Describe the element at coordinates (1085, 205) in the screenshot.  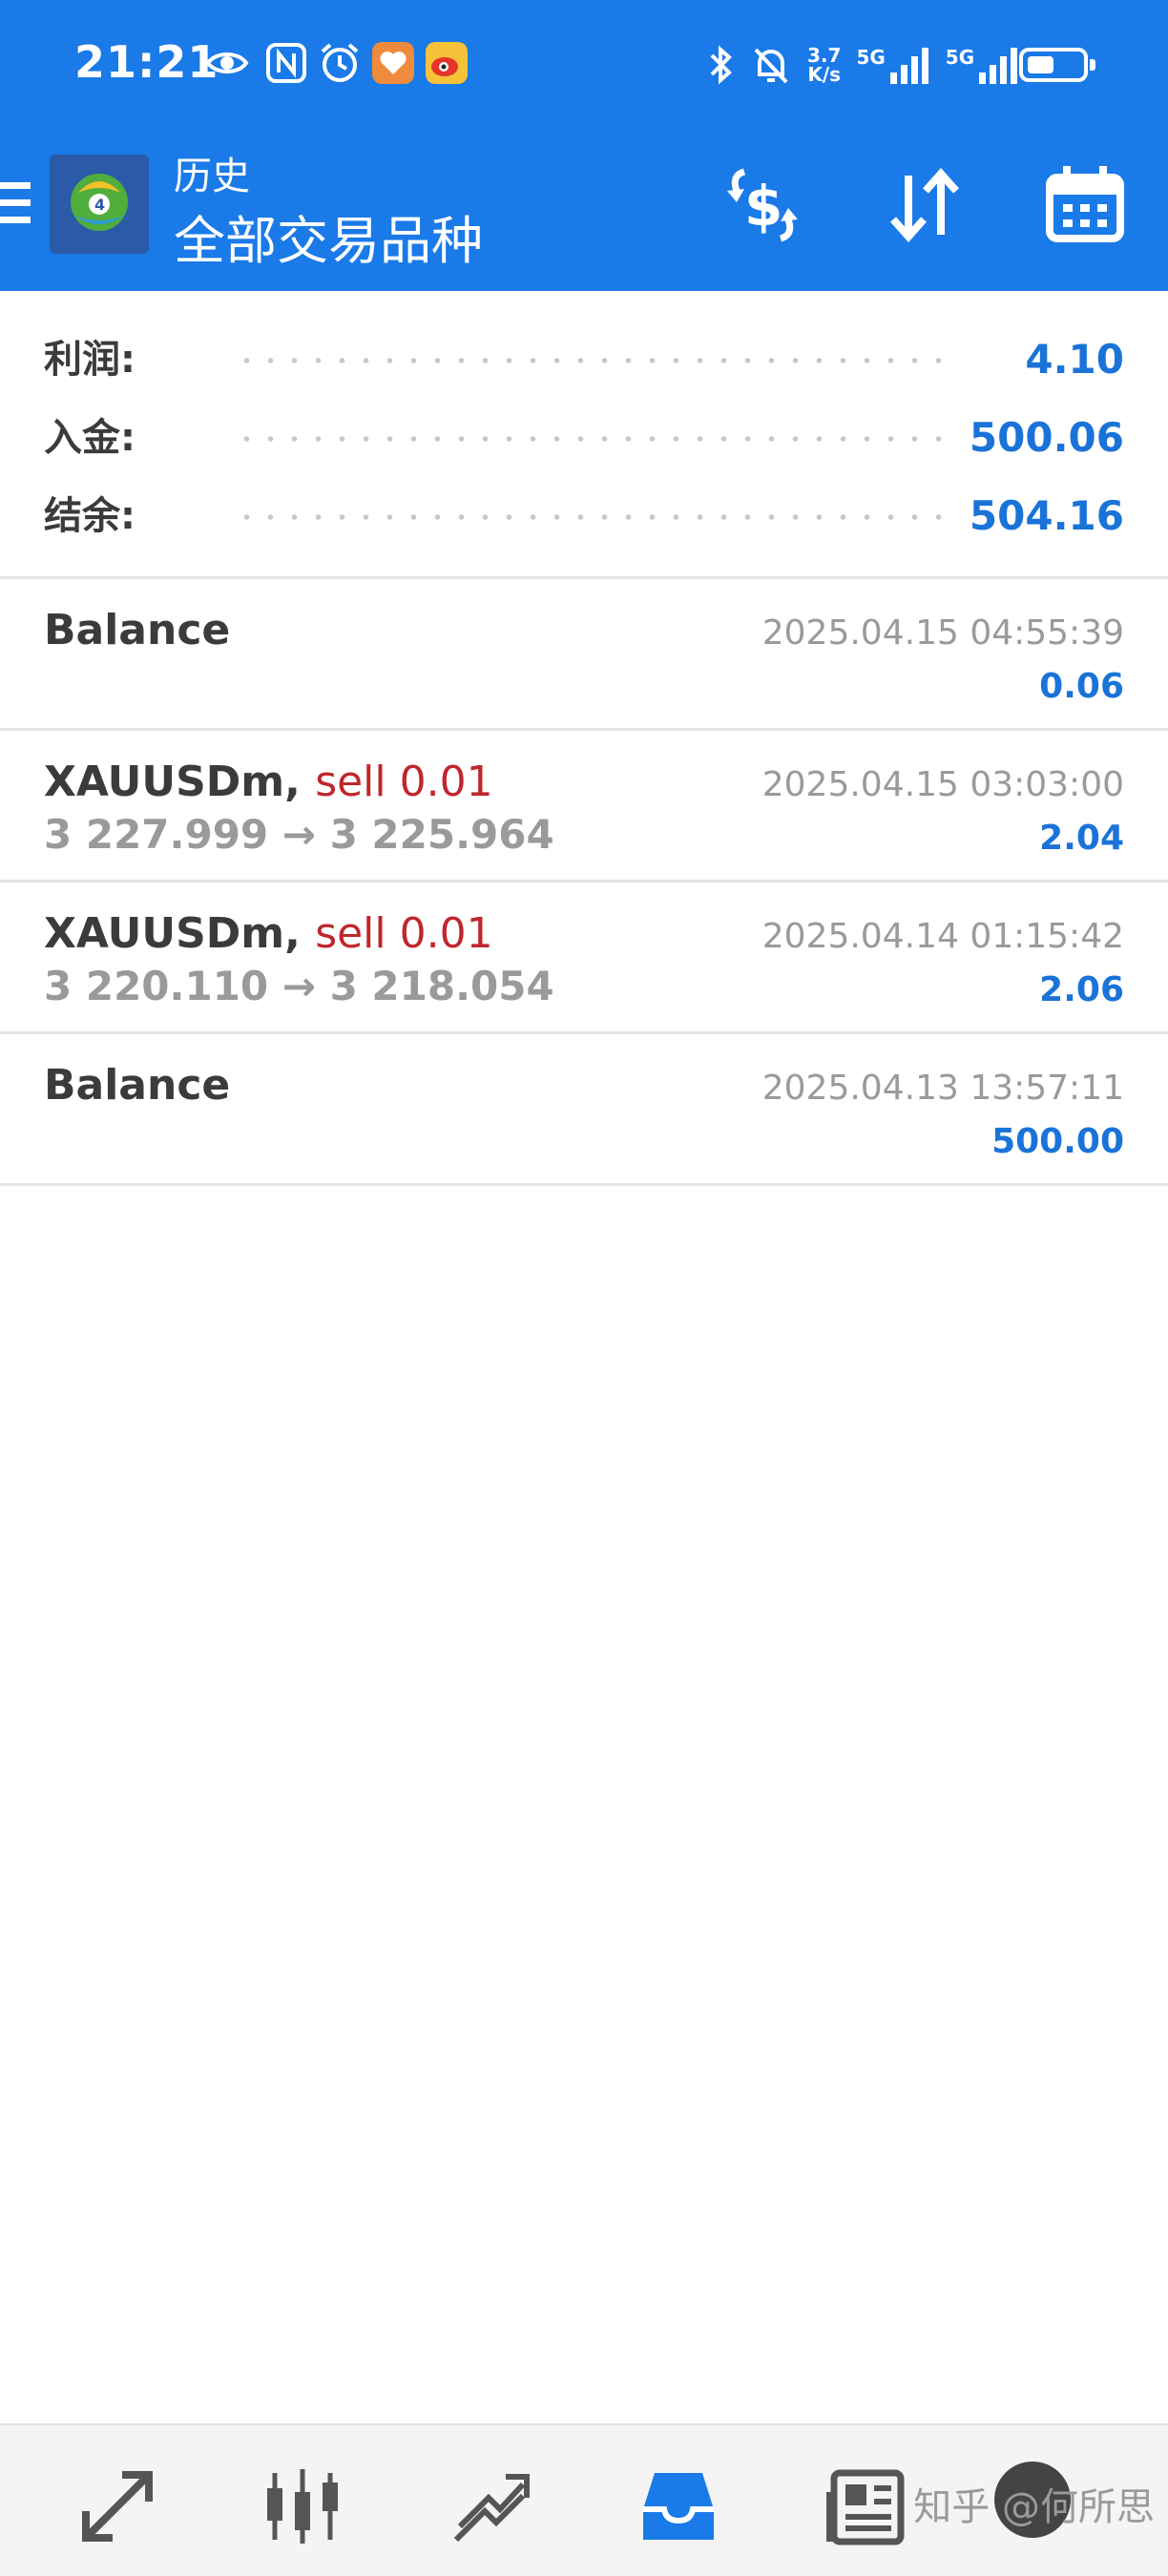
I see `calendar-icon` at that location.